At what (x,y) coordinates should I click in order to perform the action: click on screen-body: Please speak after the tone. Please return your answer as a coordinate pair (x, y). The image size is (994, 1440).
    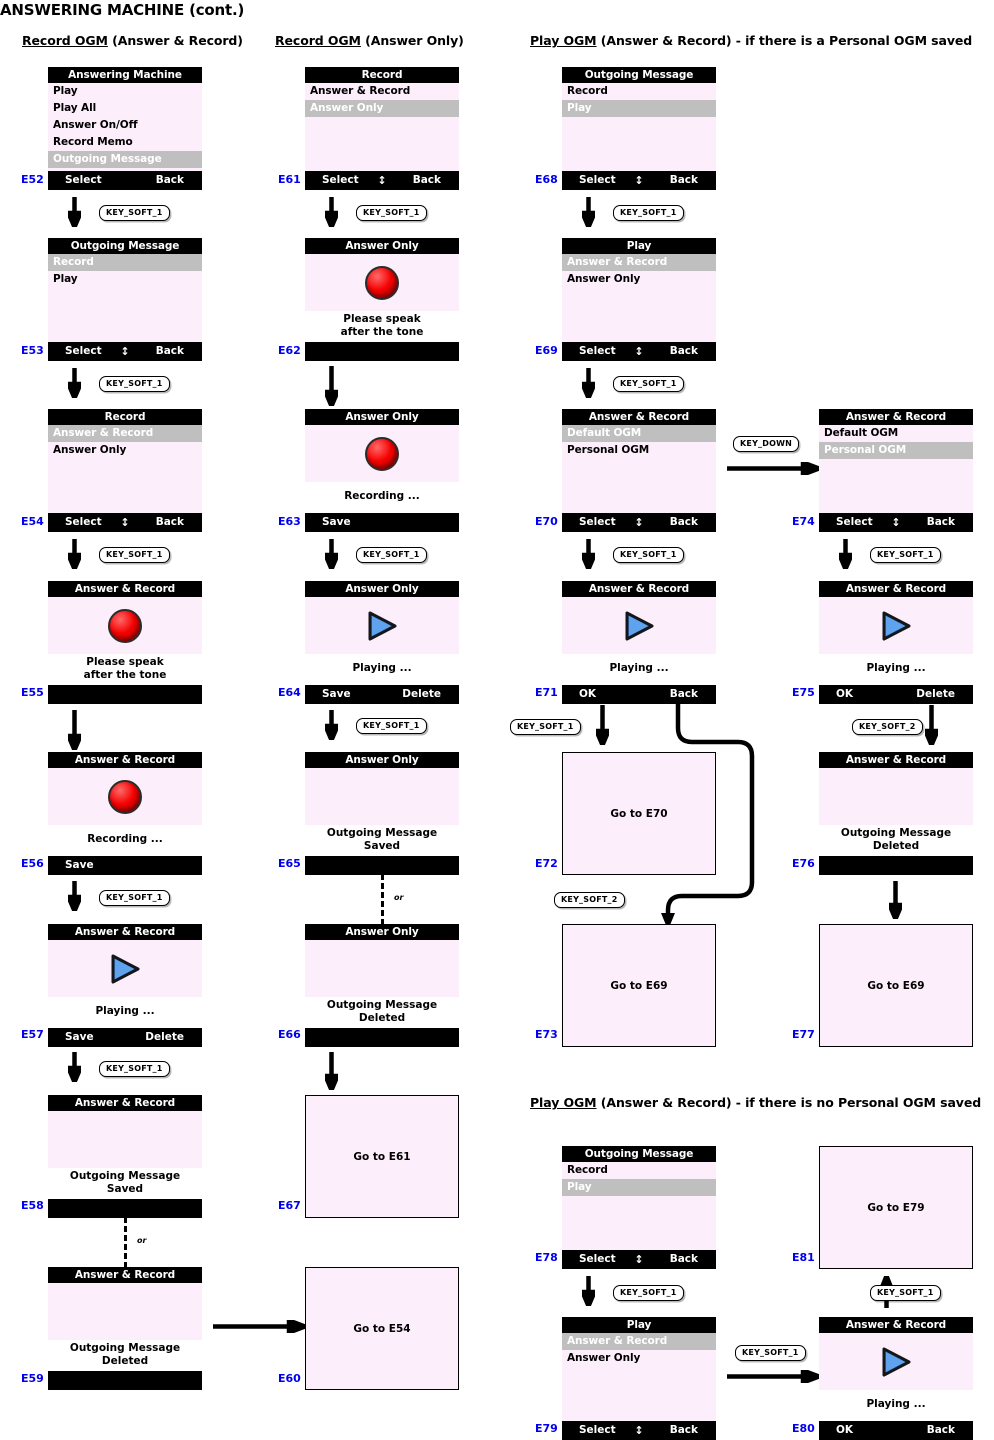
    Looking at the image, I should click on (382, 298).